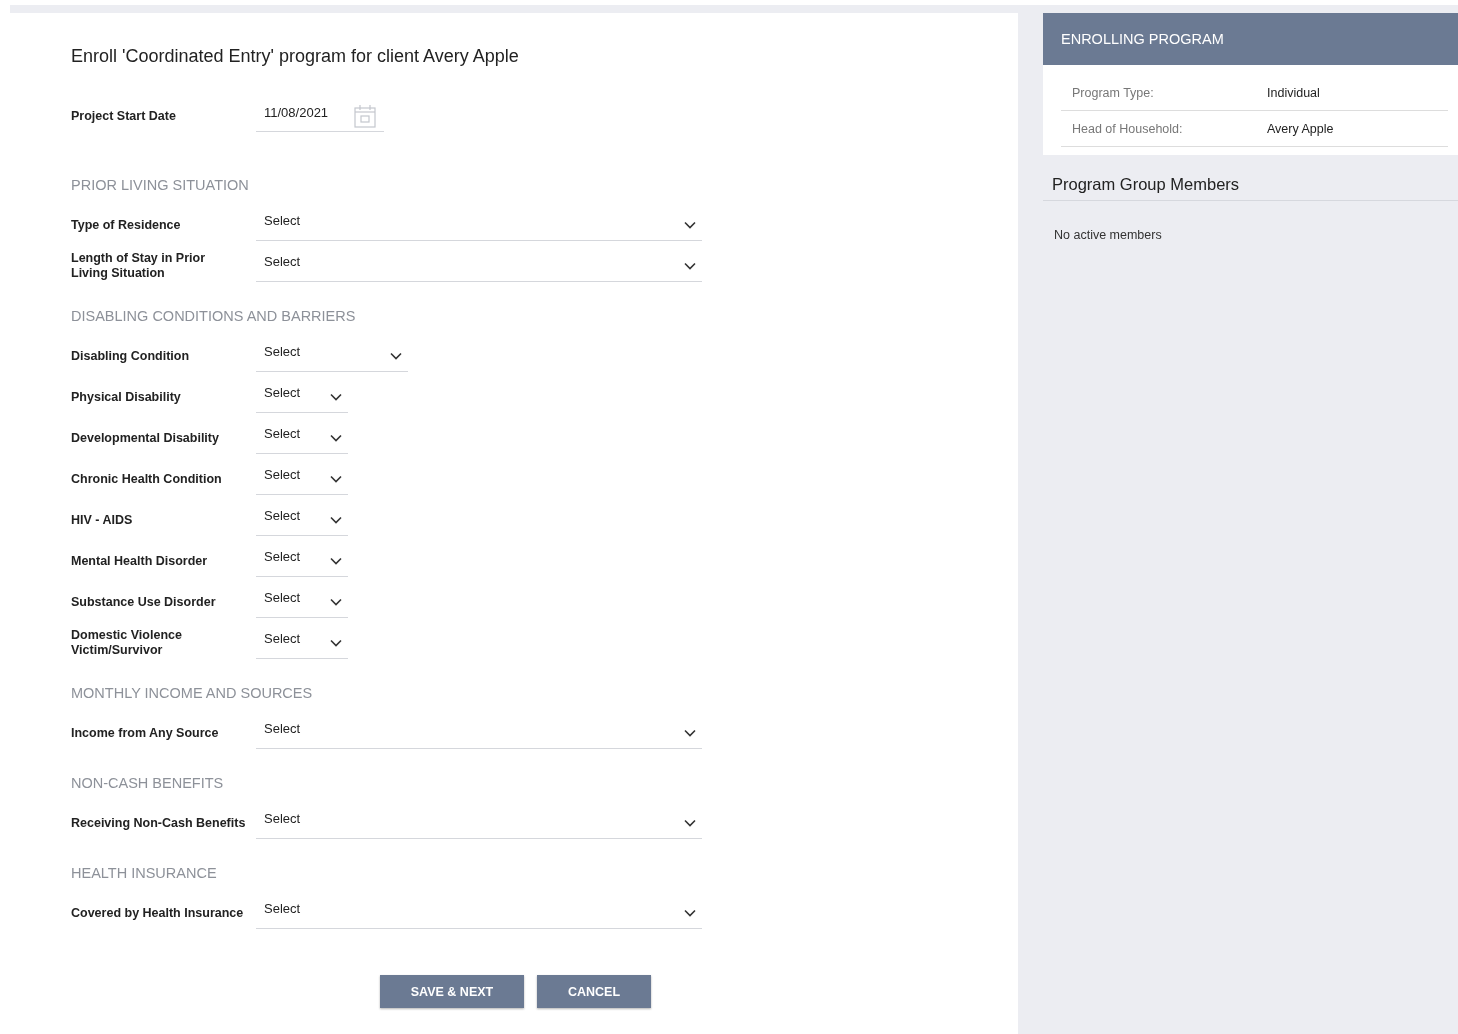 The height and width of the screenshot is (1034, 1458). Describe the element at coordinates (140, 561) in the screenshot. I see `field-label: Mental Health Disorder` at that location.